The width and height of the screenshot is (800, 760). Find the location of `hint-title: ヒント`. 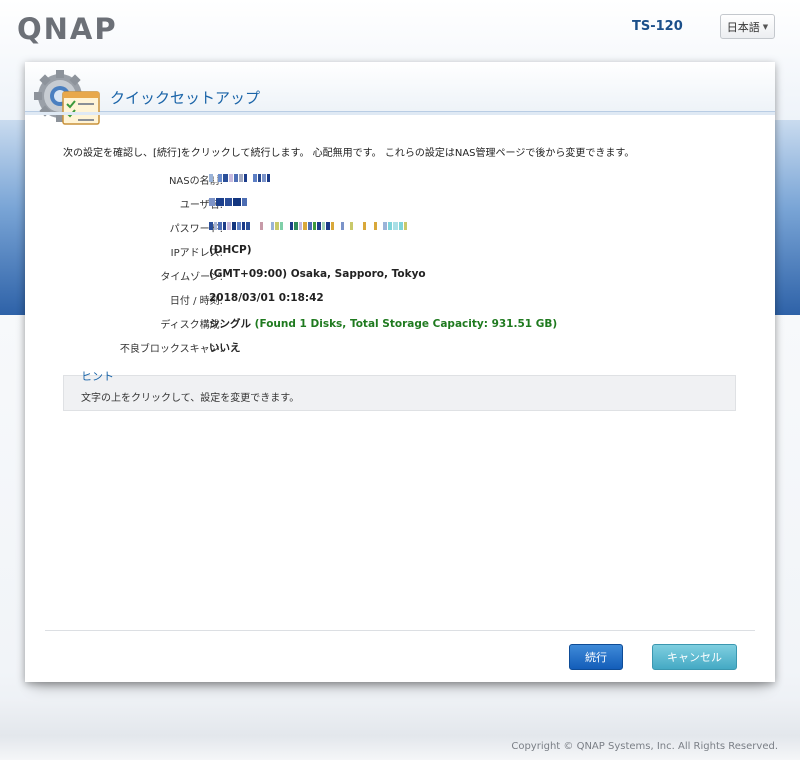

hint-title: ヒント is located at coordinates (97, 376).